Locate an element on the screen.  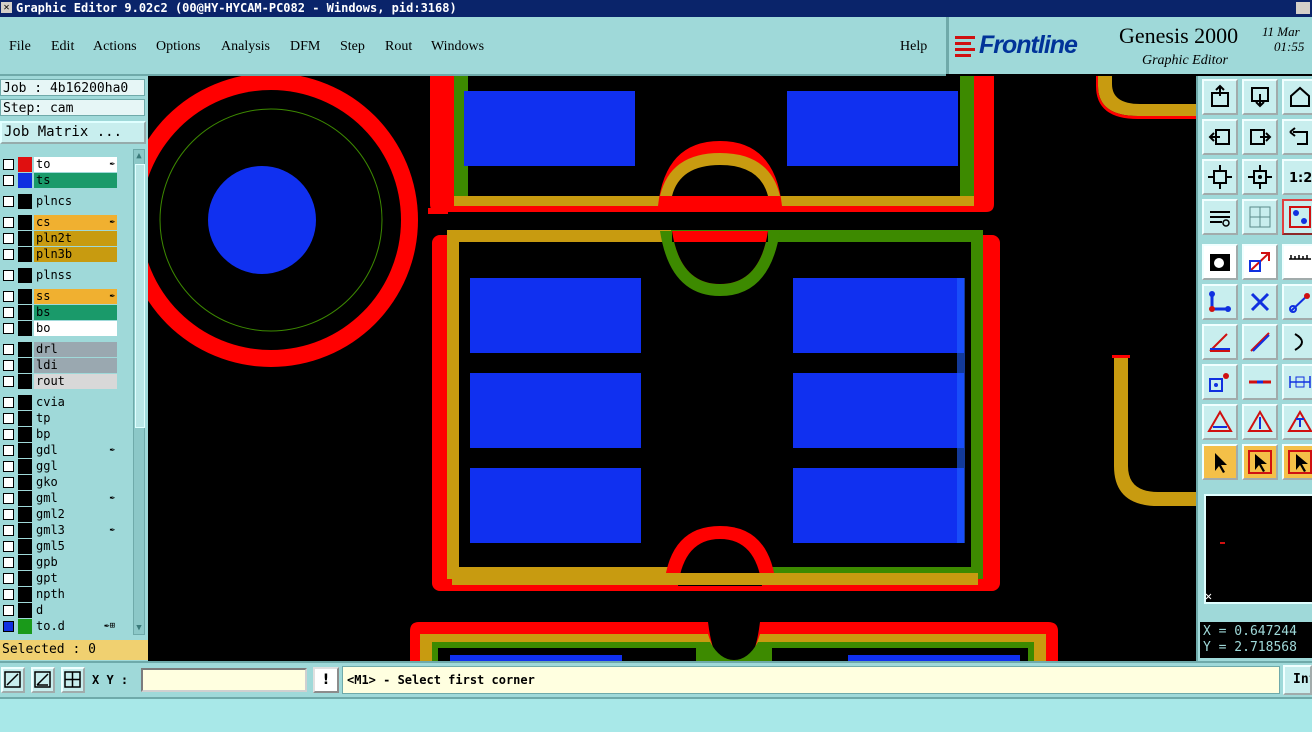
zoom-window-icon is located at coordinates (13, 680).